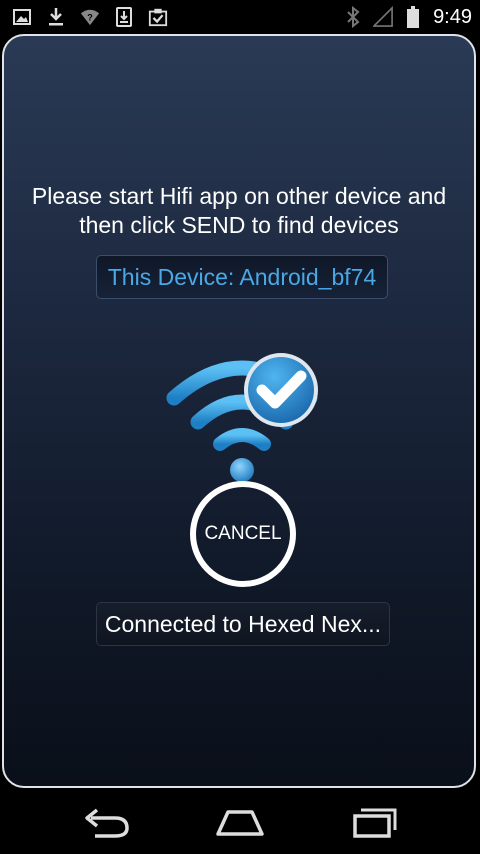  What do you see at coordinates (243, 534) in the screenshot?
I see `cancel-button: CANCEL` at bounding box center [243, 534].